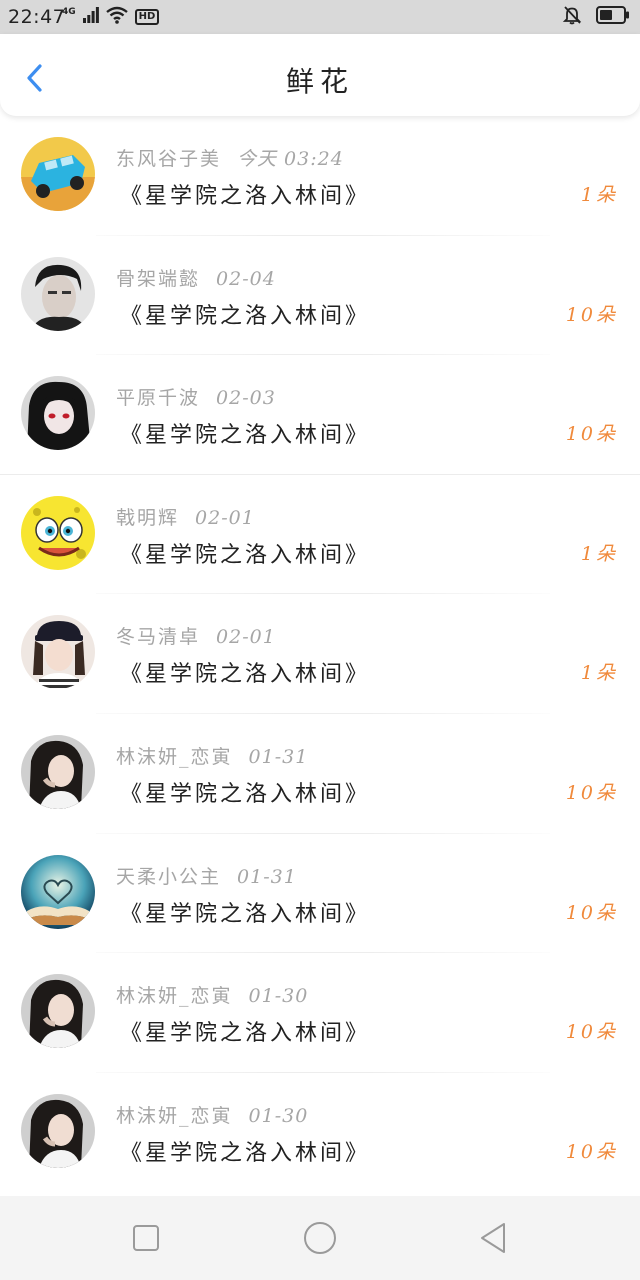 Image resolution: width=640 pixels, height=1280 pixels. Describe the element at coordinates (613, 17) in the screenshot. I see `battery-icon` at that location.